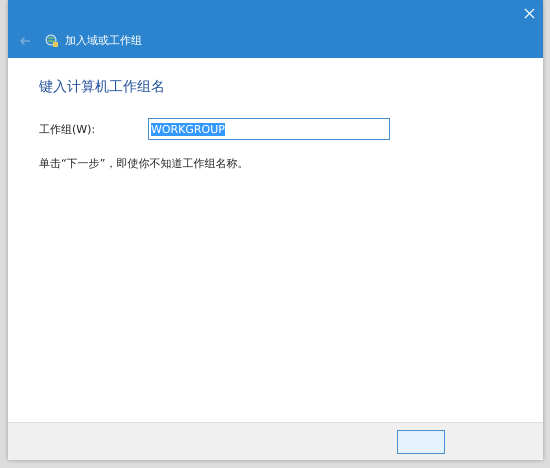 This screenshot has width=550, height=468. Describe the element at coordinates (529, 13) in the screenshot. I see `close-icon` at that location.